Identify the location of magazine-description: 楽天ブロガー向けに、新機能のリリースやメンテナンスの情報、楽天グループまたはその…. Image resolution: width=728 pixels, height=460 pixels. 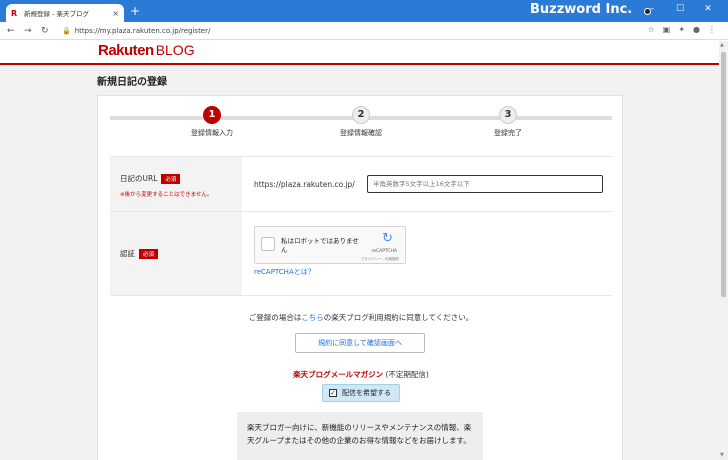
(360, 436).